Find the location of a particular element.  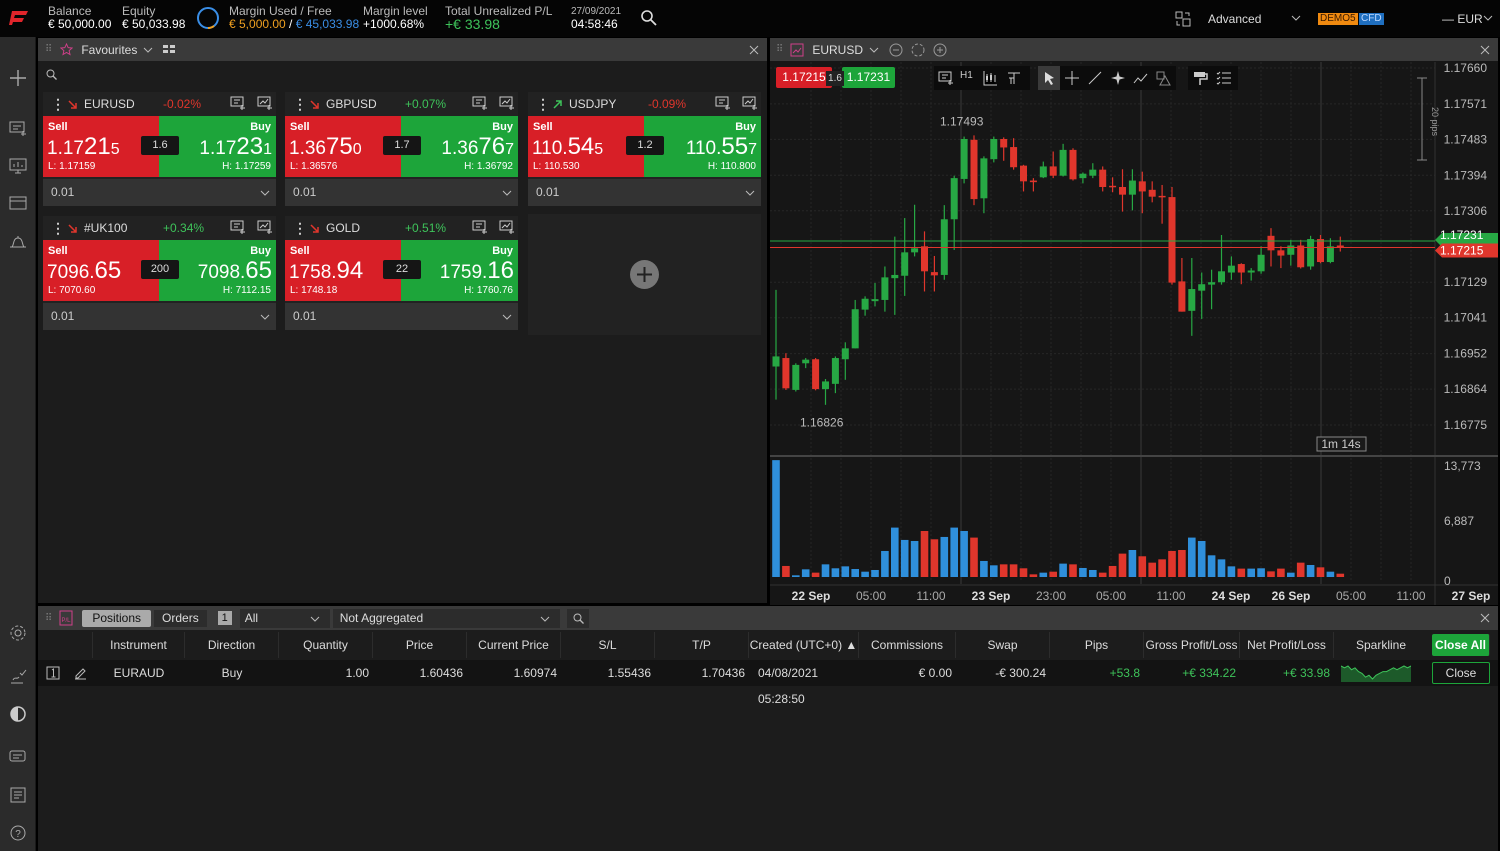

col-current-price: Current Price is located at coordinates (514, 645).